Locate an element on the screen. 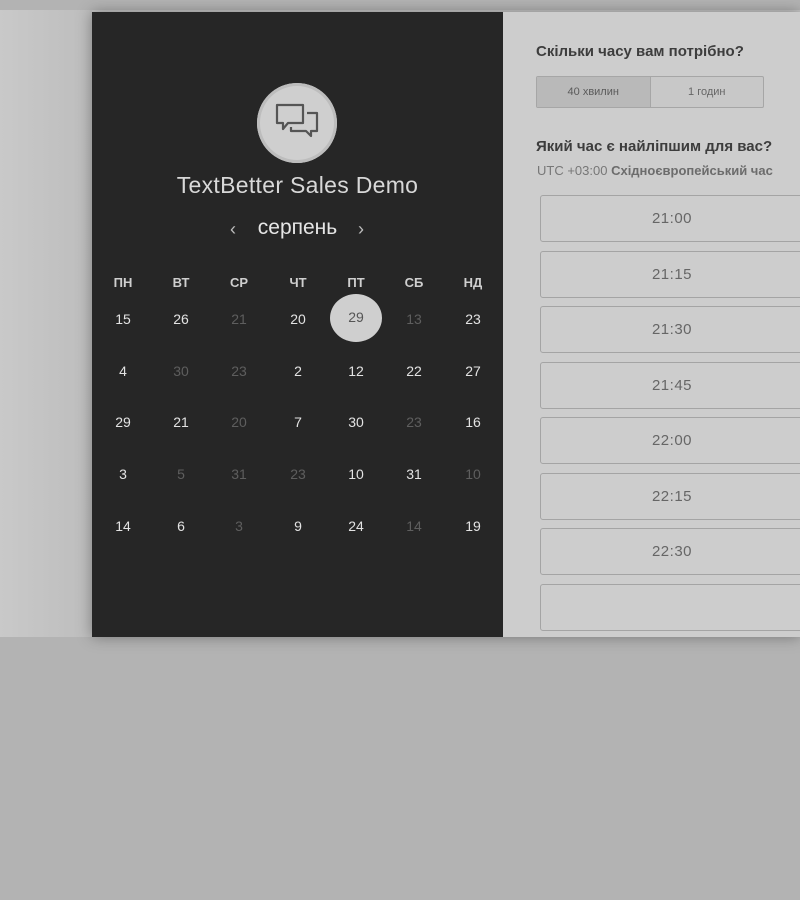 Image resolution: width=800 pixels, height=900 pixels. month-navigation: ‹ серпень › is located at coordinates (297, 230).